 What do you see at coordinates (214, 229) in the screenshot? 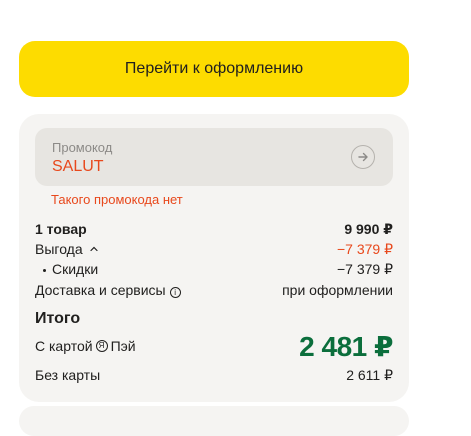
I see `items-row: 1 товар 9 990 ₽` at bounding box center [214, 229].